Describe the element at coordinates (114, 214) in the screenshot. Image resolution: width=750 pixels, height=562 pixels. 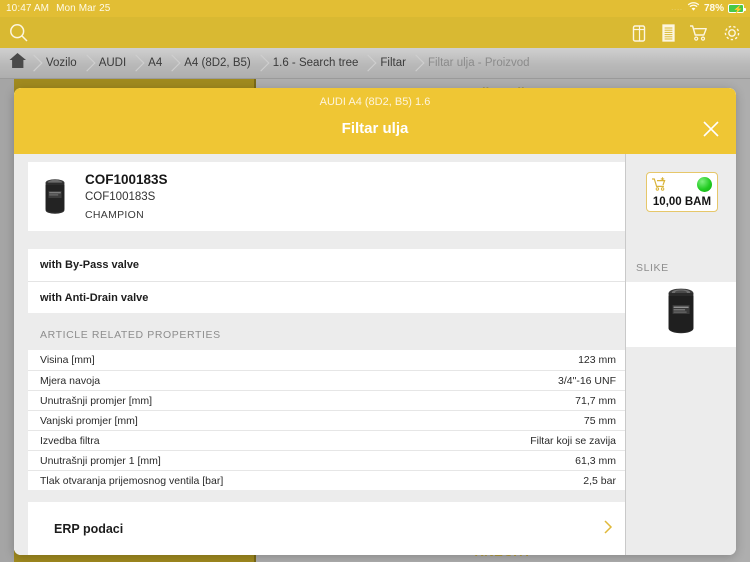
I see `product-brand: CHAMPION` at that location.